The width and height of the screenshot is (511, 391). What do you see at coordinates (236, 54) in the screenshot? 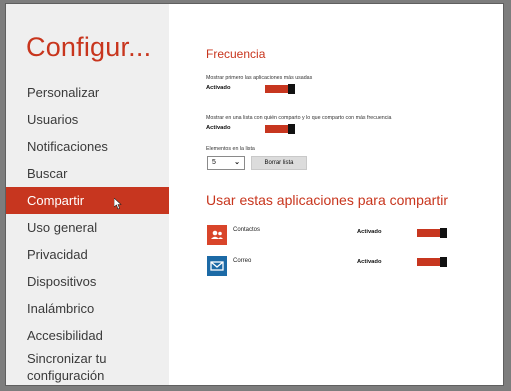
I see `frecuencia-title: Frecuencia` at bounding box center [236, 54].